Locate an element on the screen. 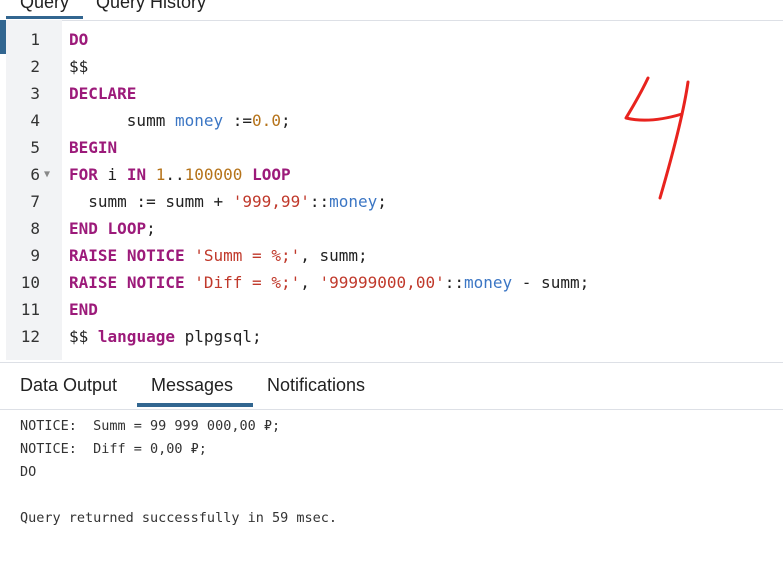 This screenshot has width=783, height=577. query-tabs-bar: Query Query History is located at coordinates (391, 10).